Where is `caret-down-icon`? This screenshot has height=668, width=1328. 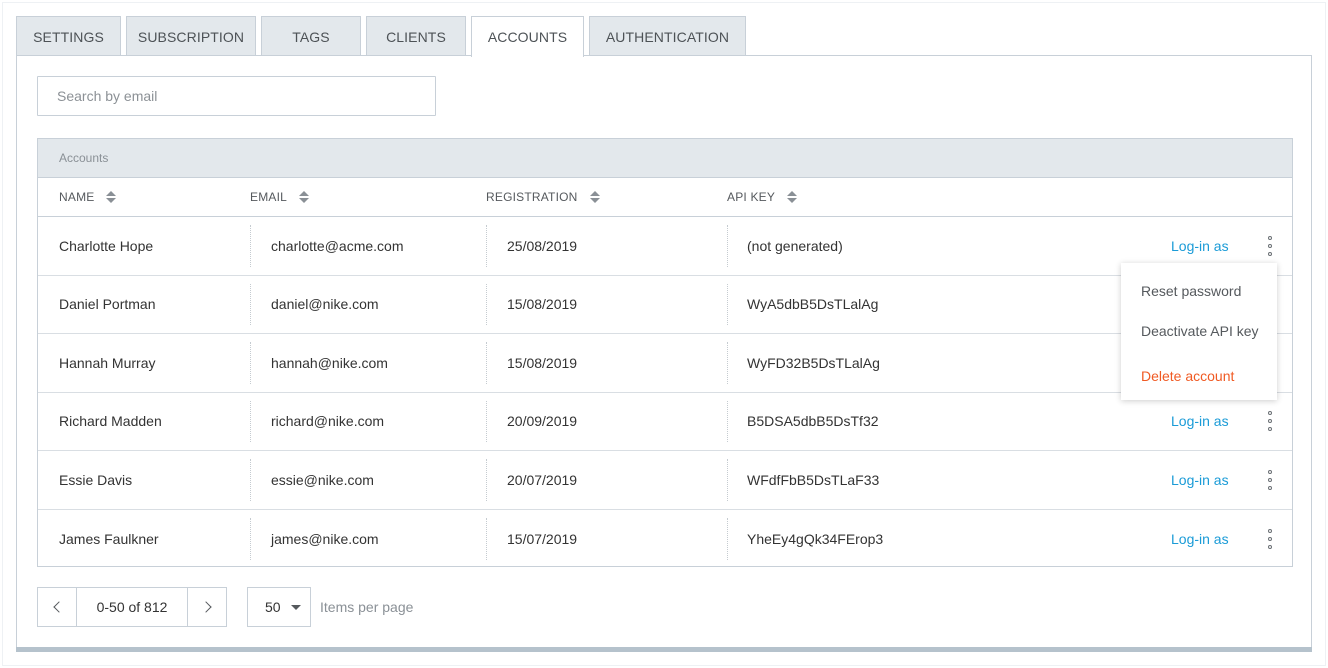
caret-down-icon is located at coordinates (295, 607).